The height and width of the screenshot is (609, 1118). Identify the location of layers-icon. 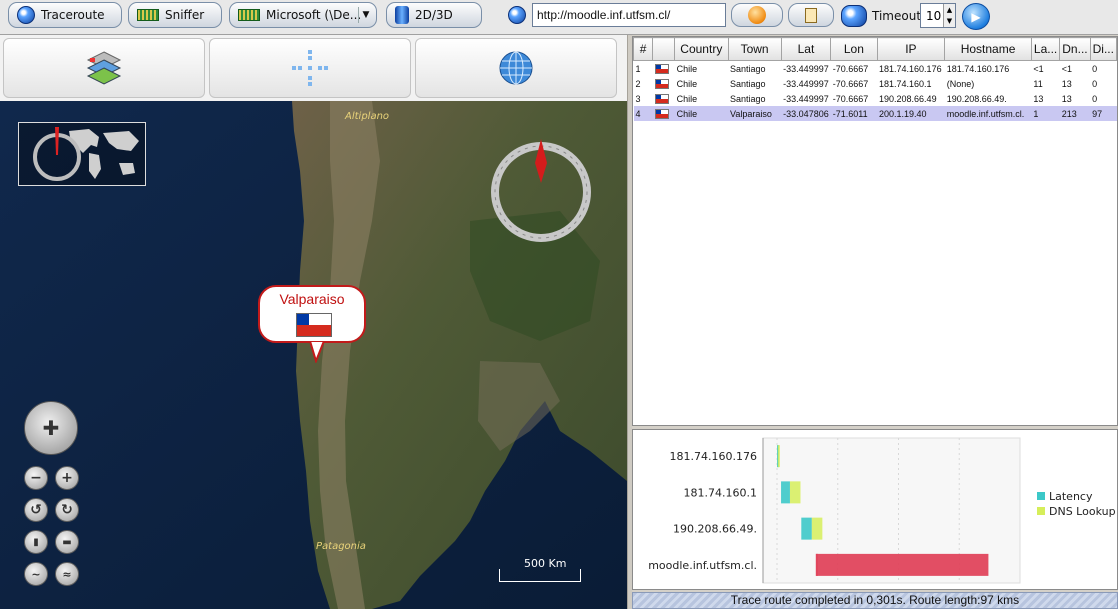
(104, 68).